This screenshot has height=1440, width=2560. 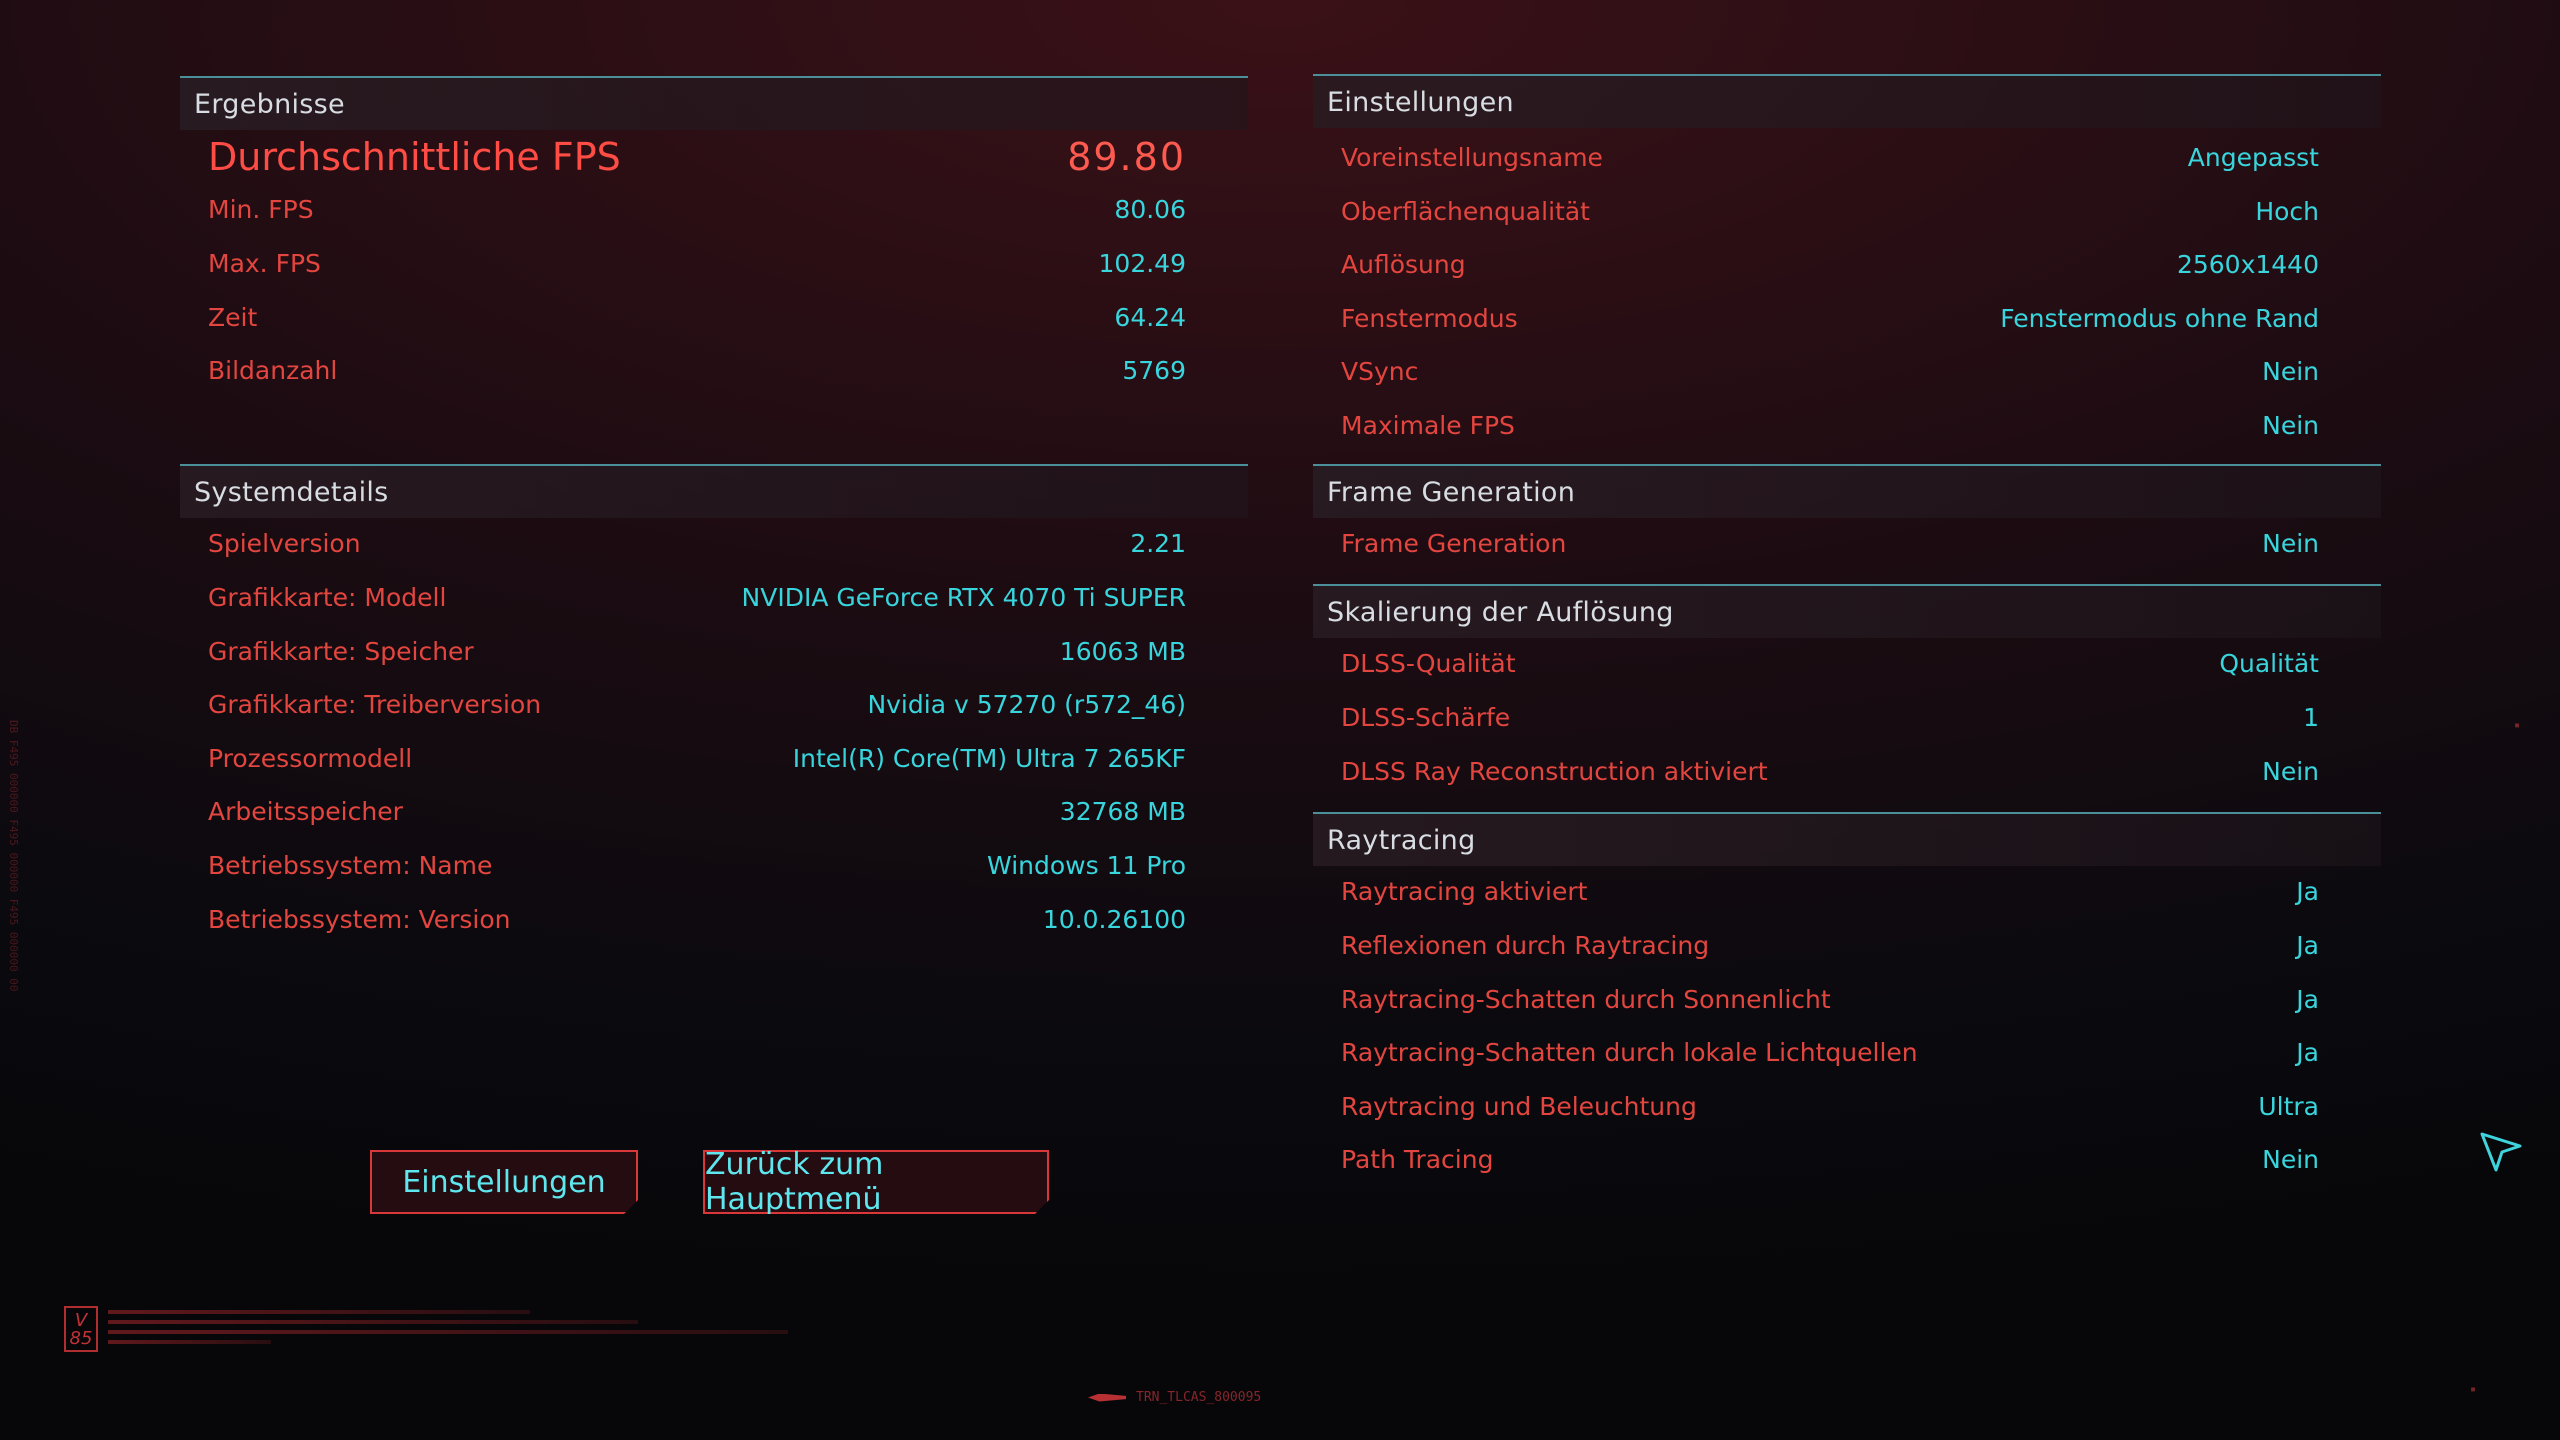 I want to click on max-fps-setting-row: Maximale FPS Nein, so click(x=1847, y=425).